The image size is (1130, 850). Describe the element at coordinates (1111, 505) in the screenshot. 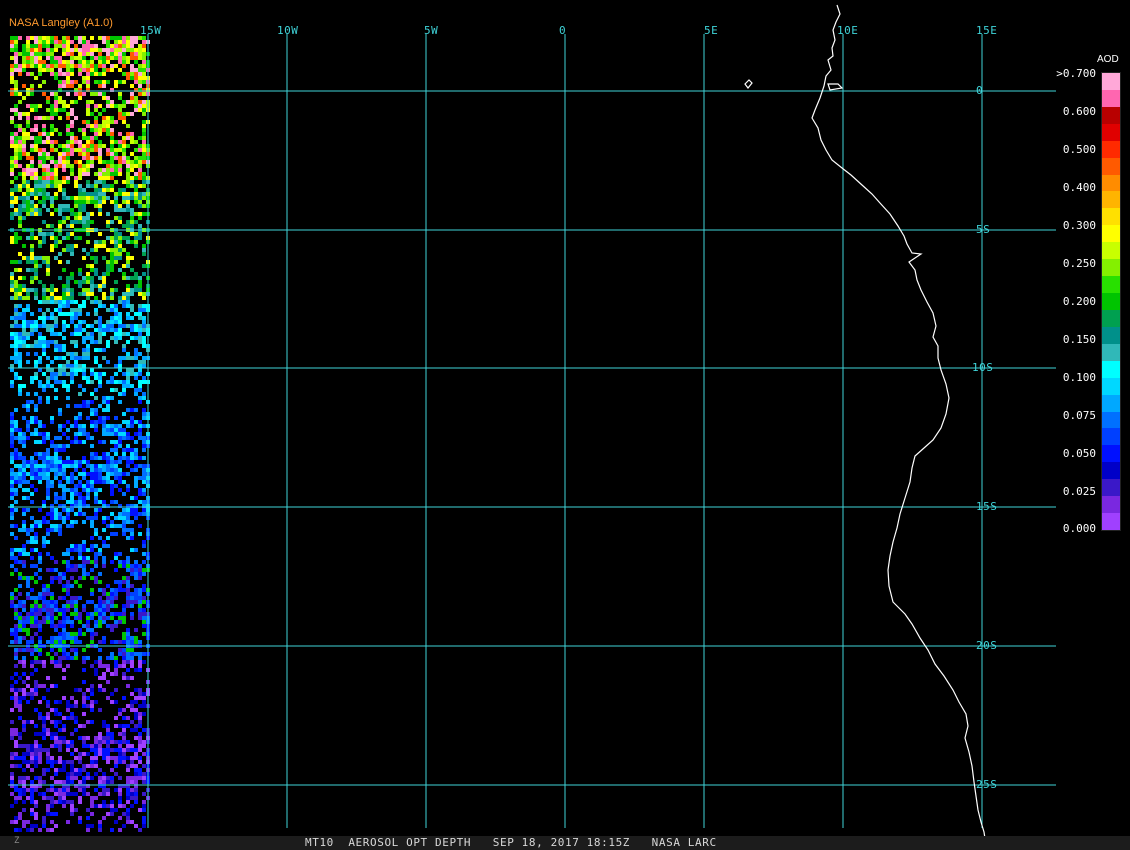

I see `colorbar-swatch` at that location.